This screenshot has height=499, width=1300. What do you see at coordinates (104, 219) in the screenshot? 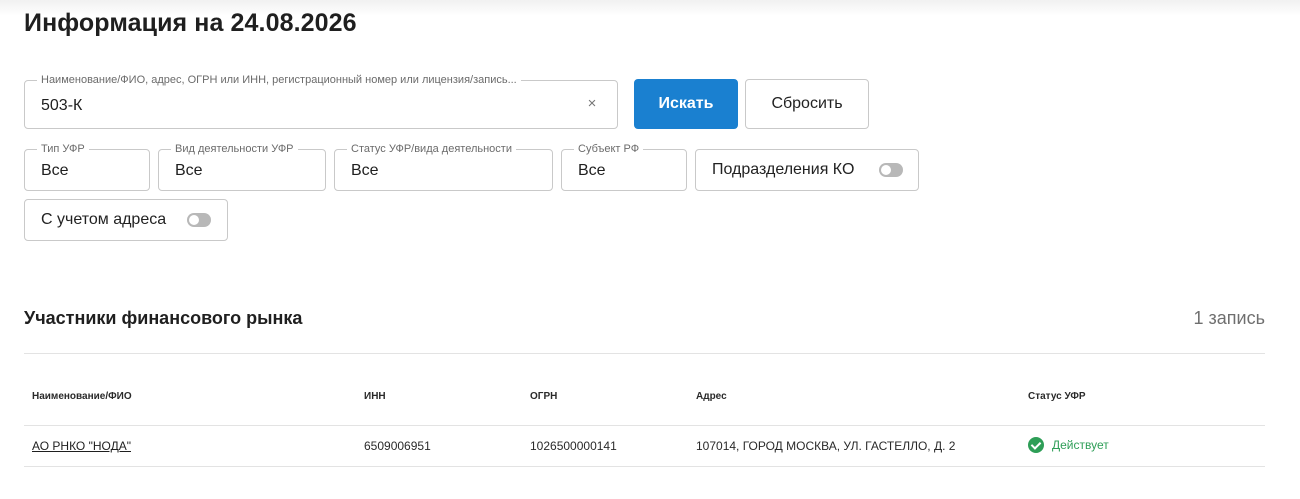
I see `address-toggle-label: С учетом адреса` at bounding box center [104, 219].